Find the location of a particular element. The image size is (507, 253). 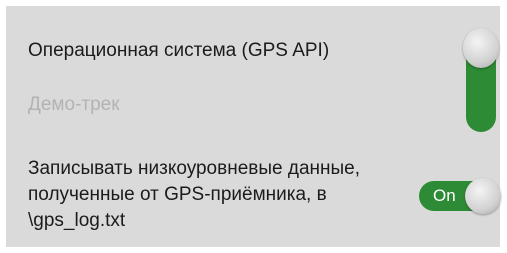

gps-source-switch-thumb is located at coordinates (481, 48).